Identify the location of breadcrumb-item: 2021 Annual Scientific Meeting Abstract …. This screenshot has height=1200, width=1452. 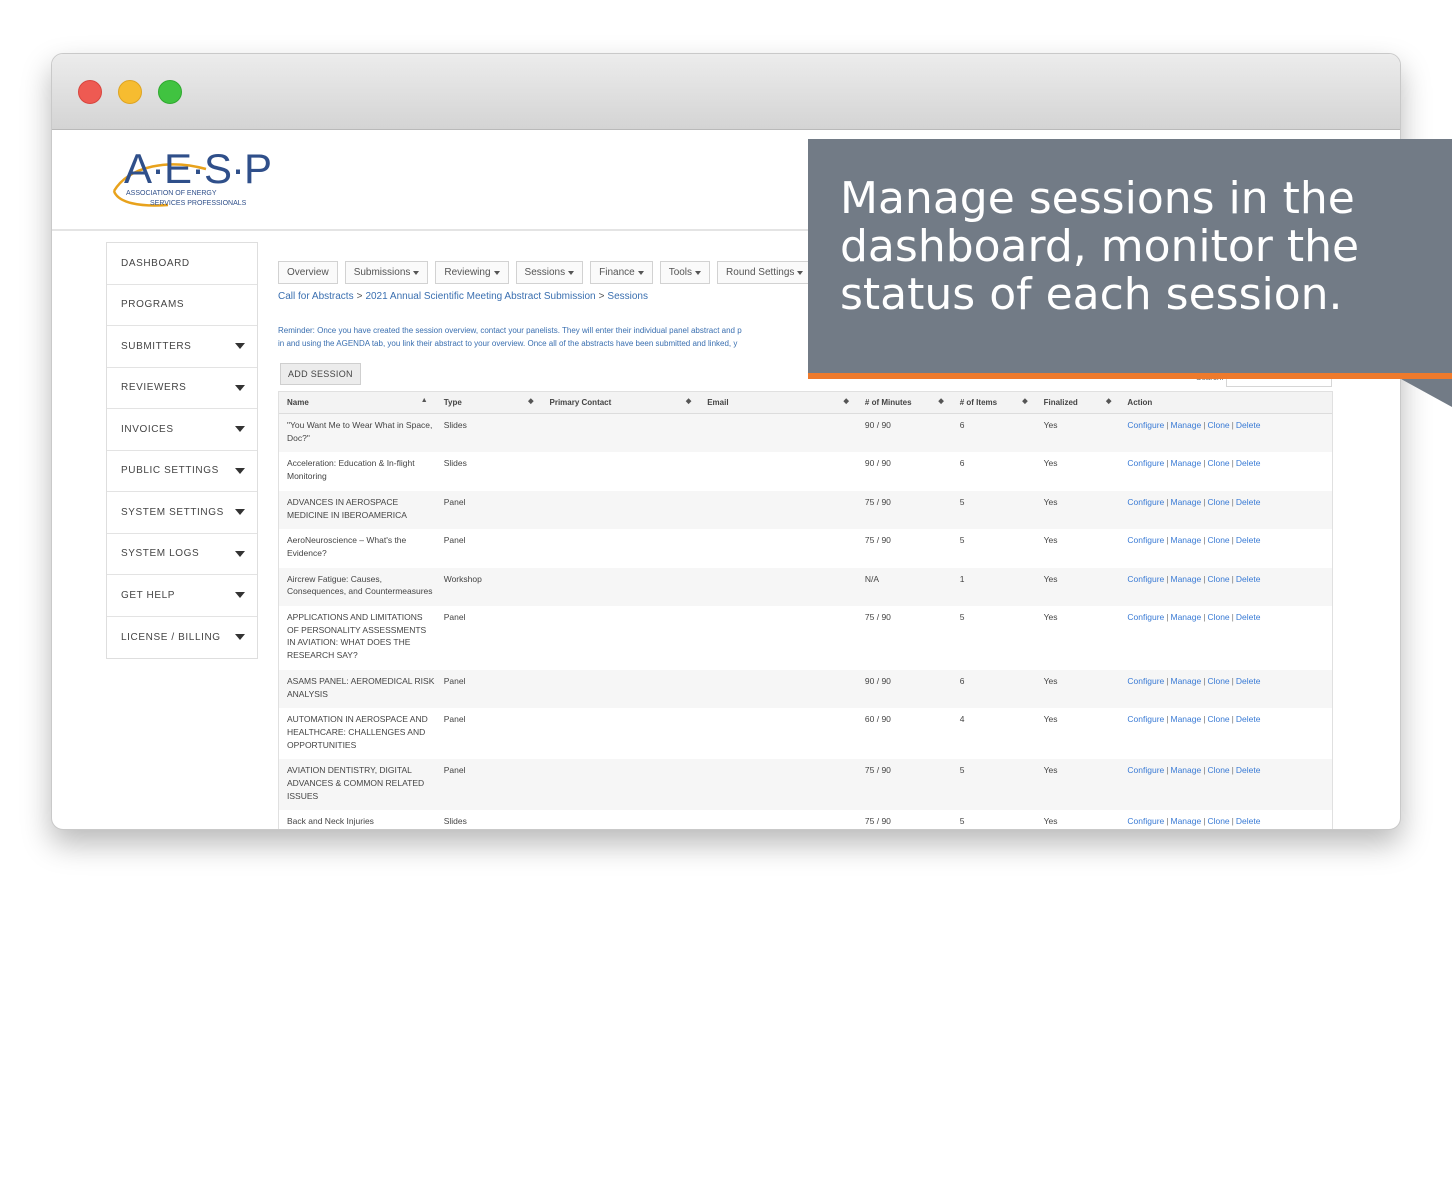
(480, 296).